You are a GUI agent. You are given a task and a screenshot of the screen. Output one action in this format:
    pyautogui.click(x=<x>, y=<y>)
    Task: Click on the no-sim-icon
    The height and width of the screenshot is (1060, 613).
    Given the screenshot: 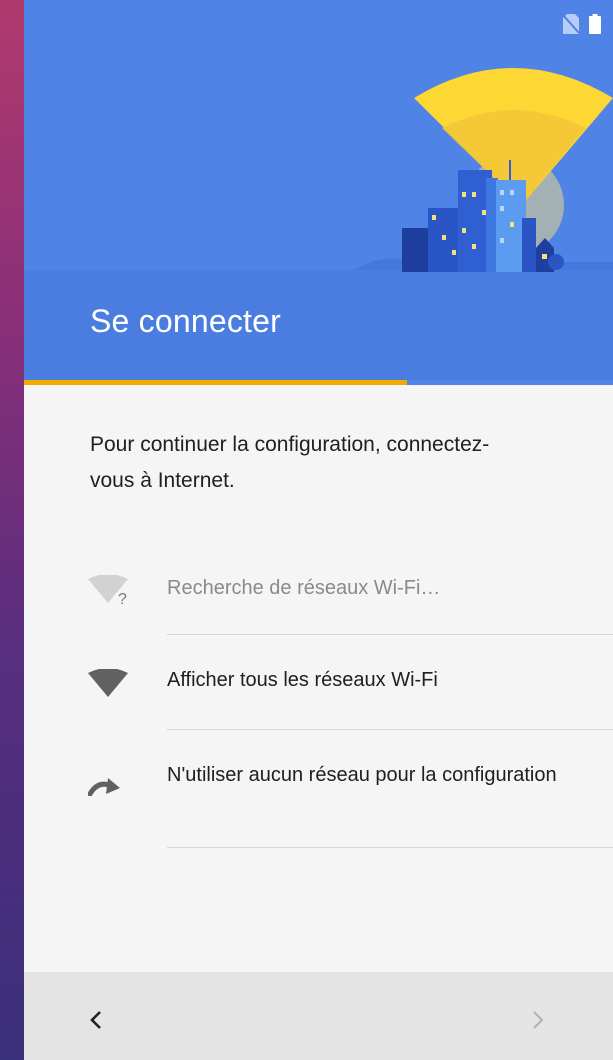 What is the action you would take?
    pyautogui.click(x=571, y=24)
    